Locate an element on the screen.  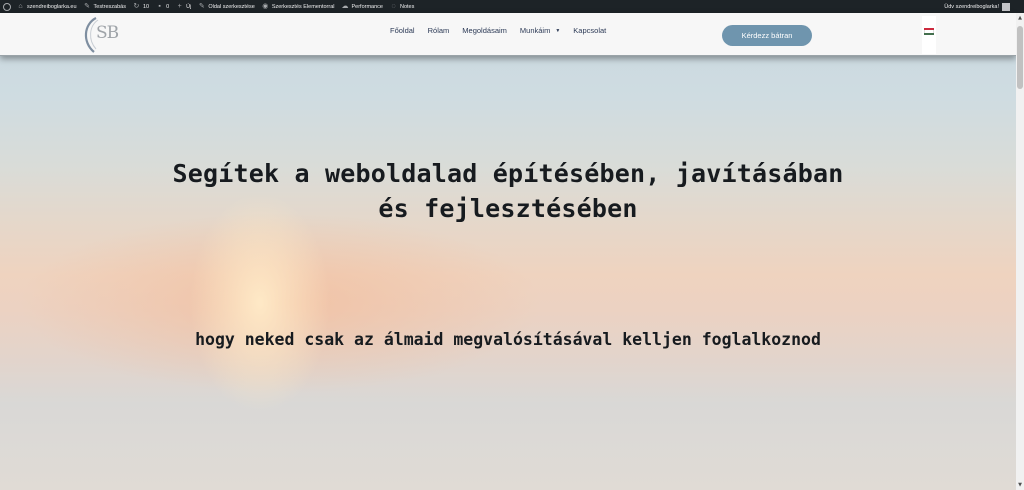
scroll-thumb is located at coordinates (1020, 57).